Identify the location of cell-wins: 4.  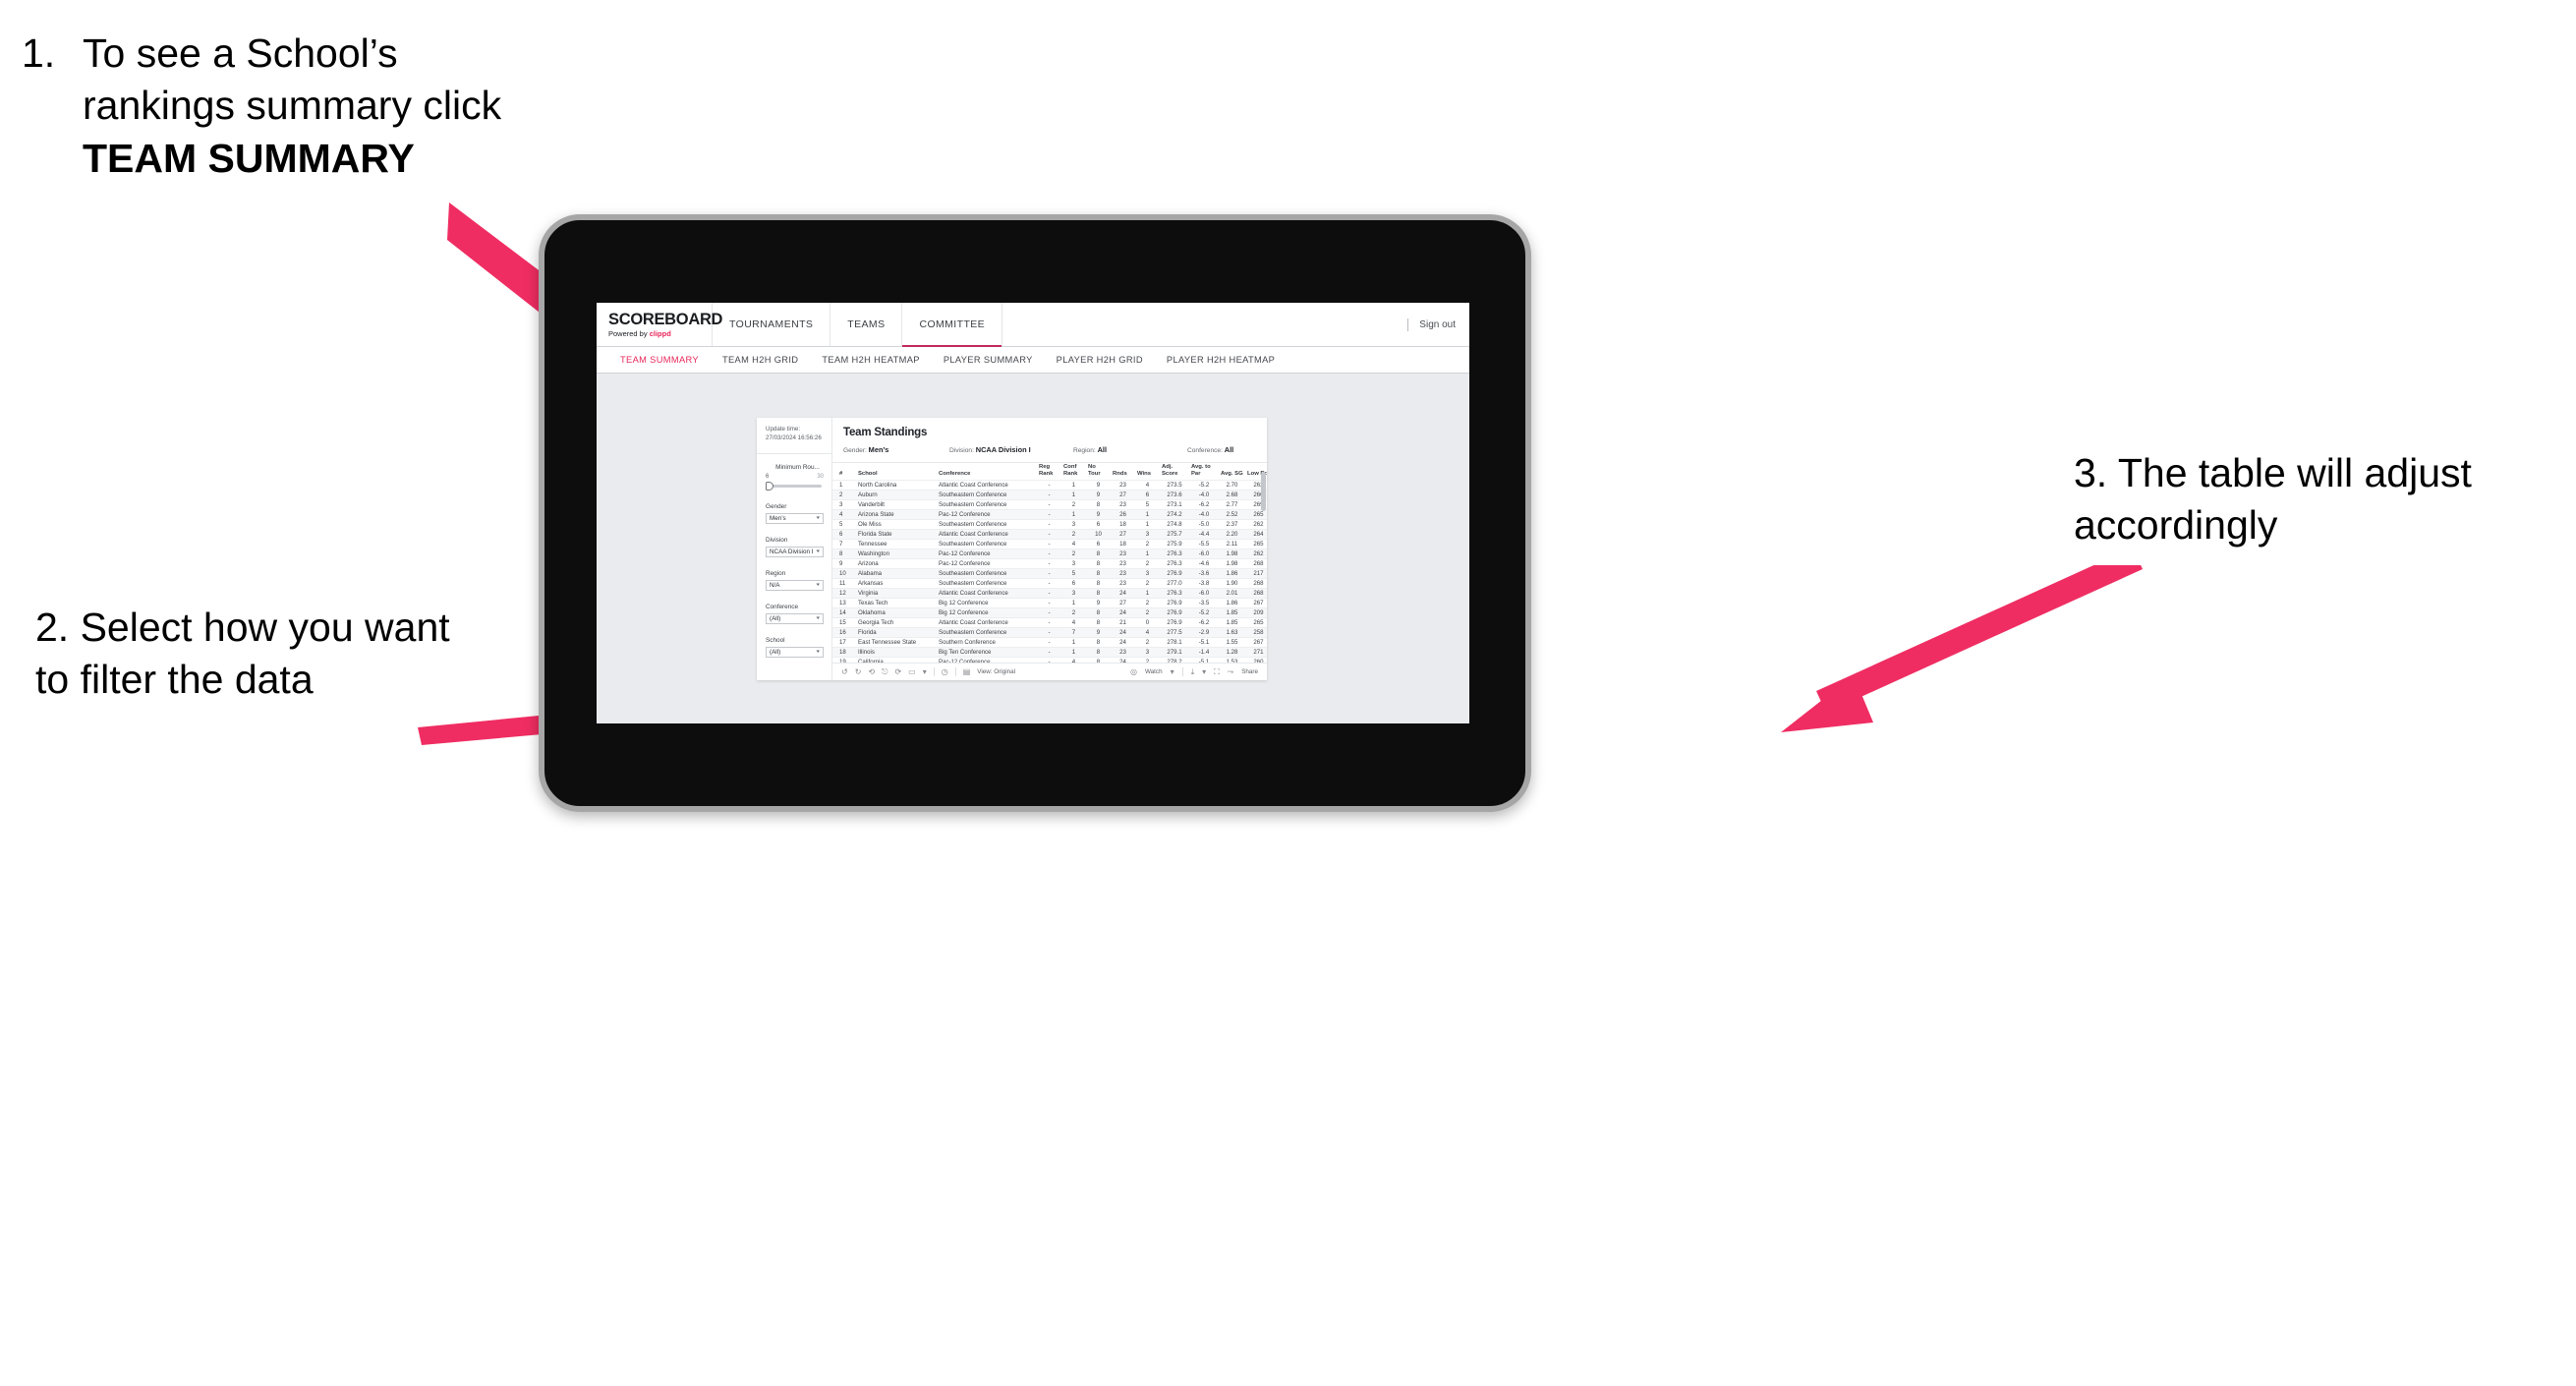
(1148, 632).